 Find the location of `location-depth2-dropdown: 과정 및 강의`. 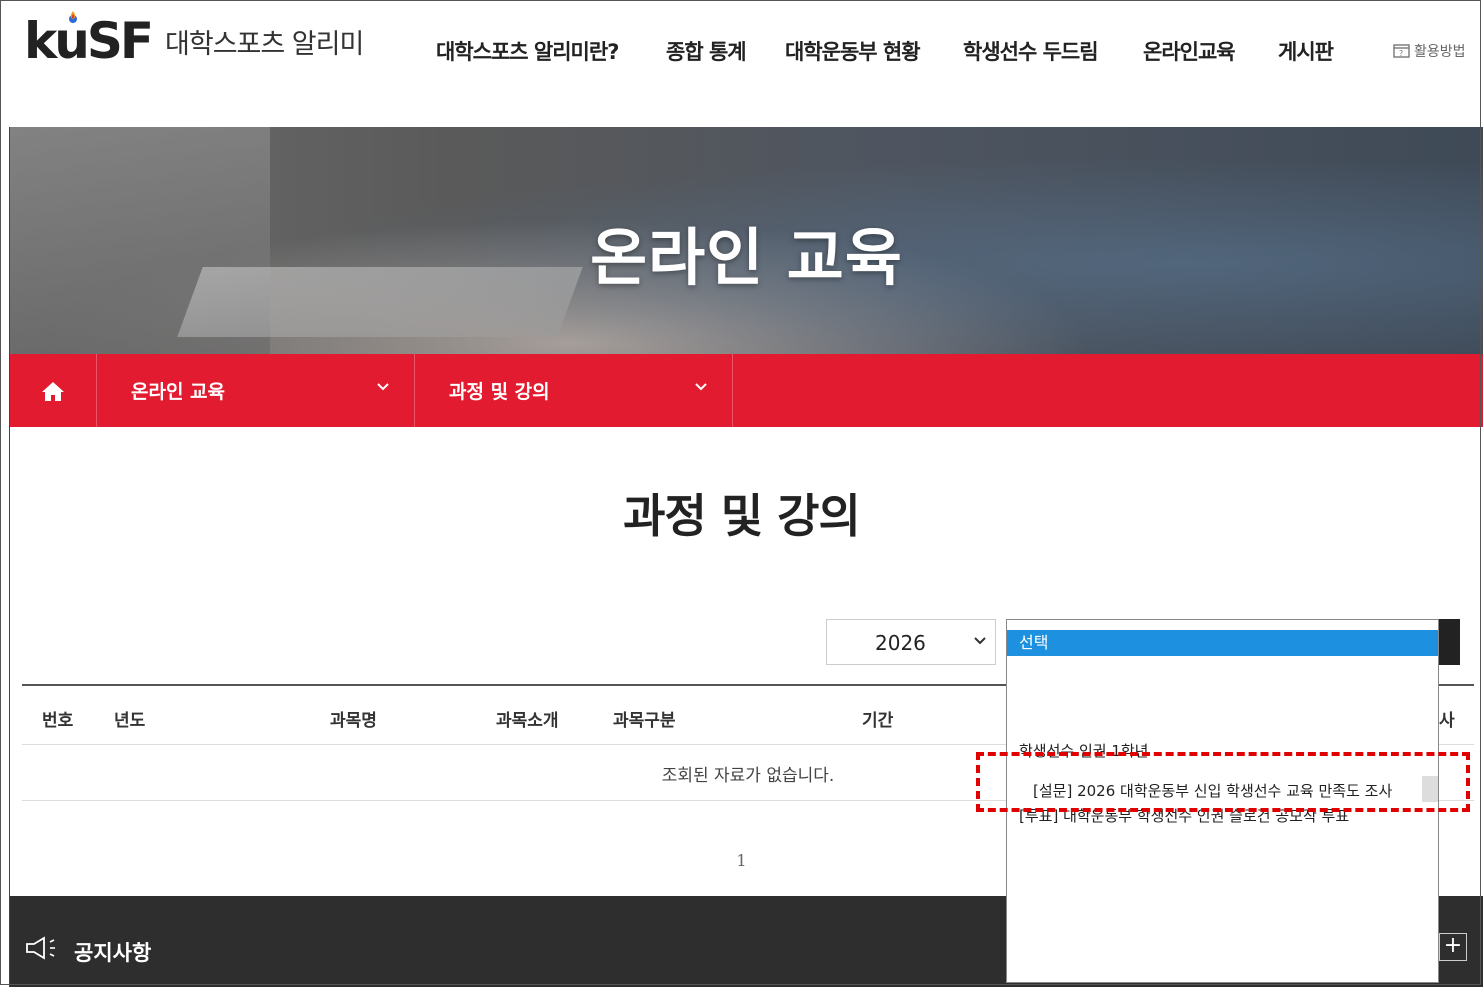

location-depth2-dropdown: 과정 및 강의 is located at coordinates (574, 390).